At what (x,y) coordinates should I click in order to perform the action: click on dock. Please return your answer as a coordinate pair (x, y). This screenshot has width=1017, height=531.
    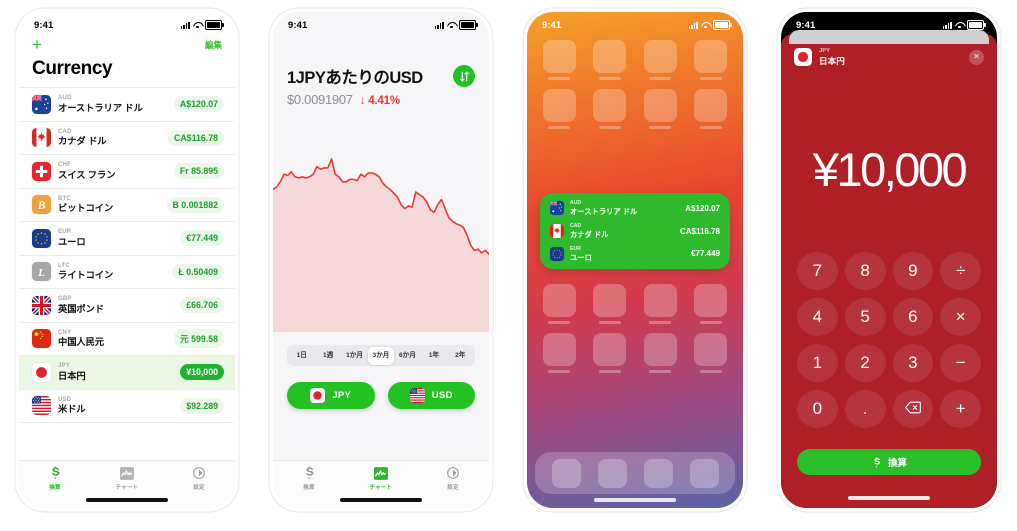
    Looking at the image, I should click on (635, 473).